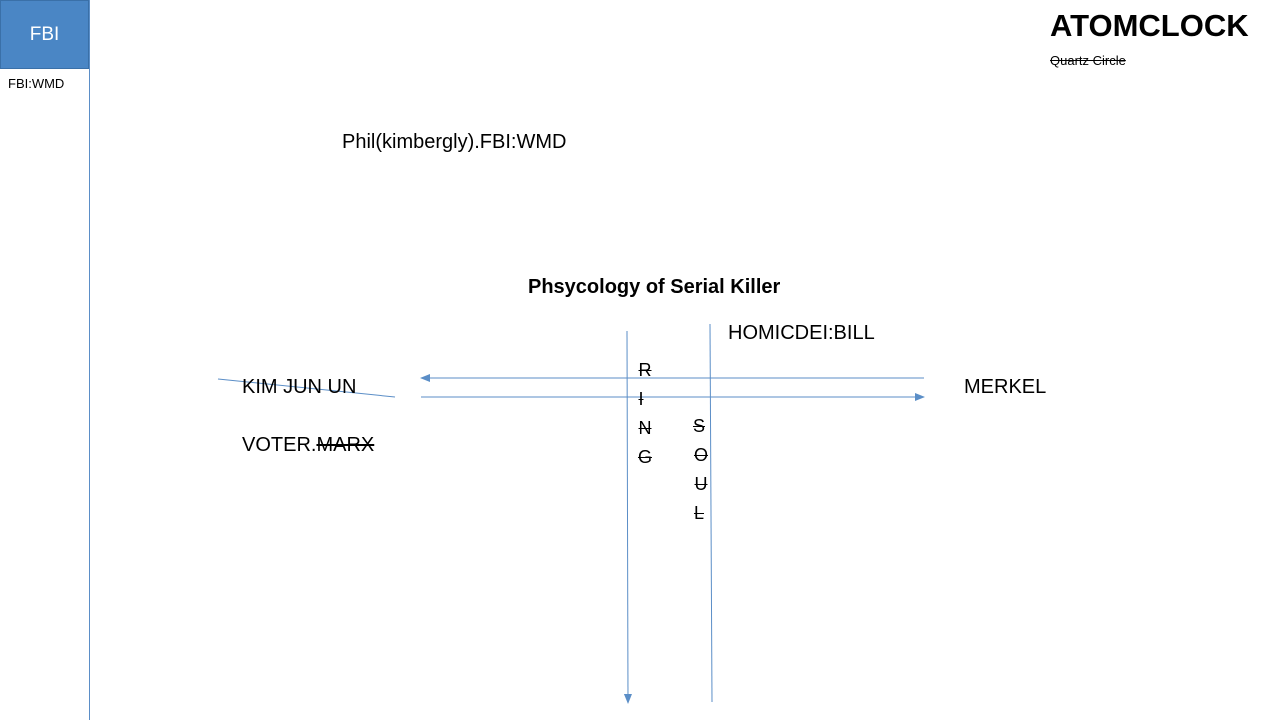 This screenshot has height=720, width=1280. What do you see at coordinates (801, 333) in the screenshot?
I see `homicide-bill-label: HOMICDEI:BILL` at bounding box center [801, 333].